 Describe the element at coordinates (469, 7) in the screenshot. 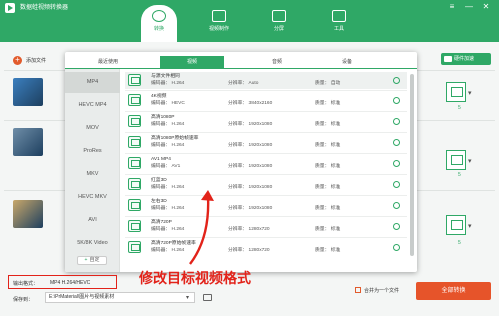

I see `minimize-button: —` at that location.